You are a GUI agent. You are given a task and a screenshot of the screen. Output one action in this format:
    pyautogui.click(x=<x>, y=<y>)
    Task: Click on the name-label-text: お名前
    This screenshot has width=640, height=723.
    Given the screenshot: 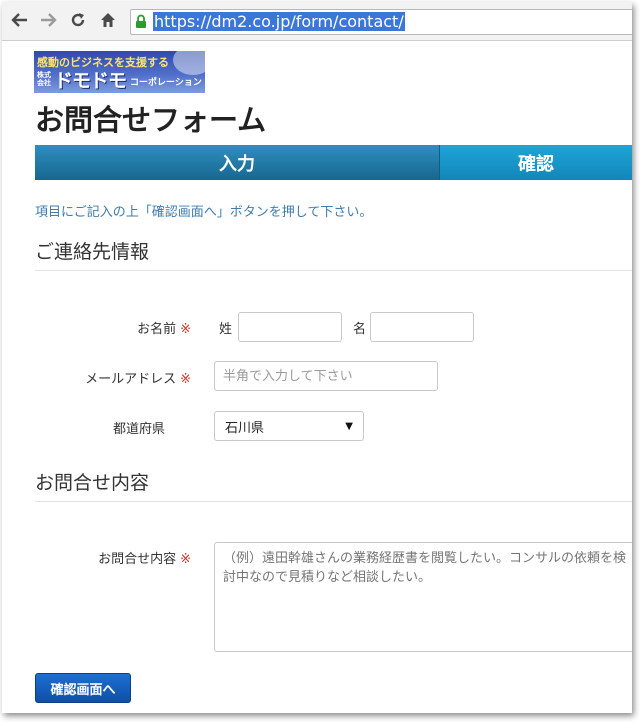 What is the action you would take?
    pyautogui.click(x=157, y=329)
    